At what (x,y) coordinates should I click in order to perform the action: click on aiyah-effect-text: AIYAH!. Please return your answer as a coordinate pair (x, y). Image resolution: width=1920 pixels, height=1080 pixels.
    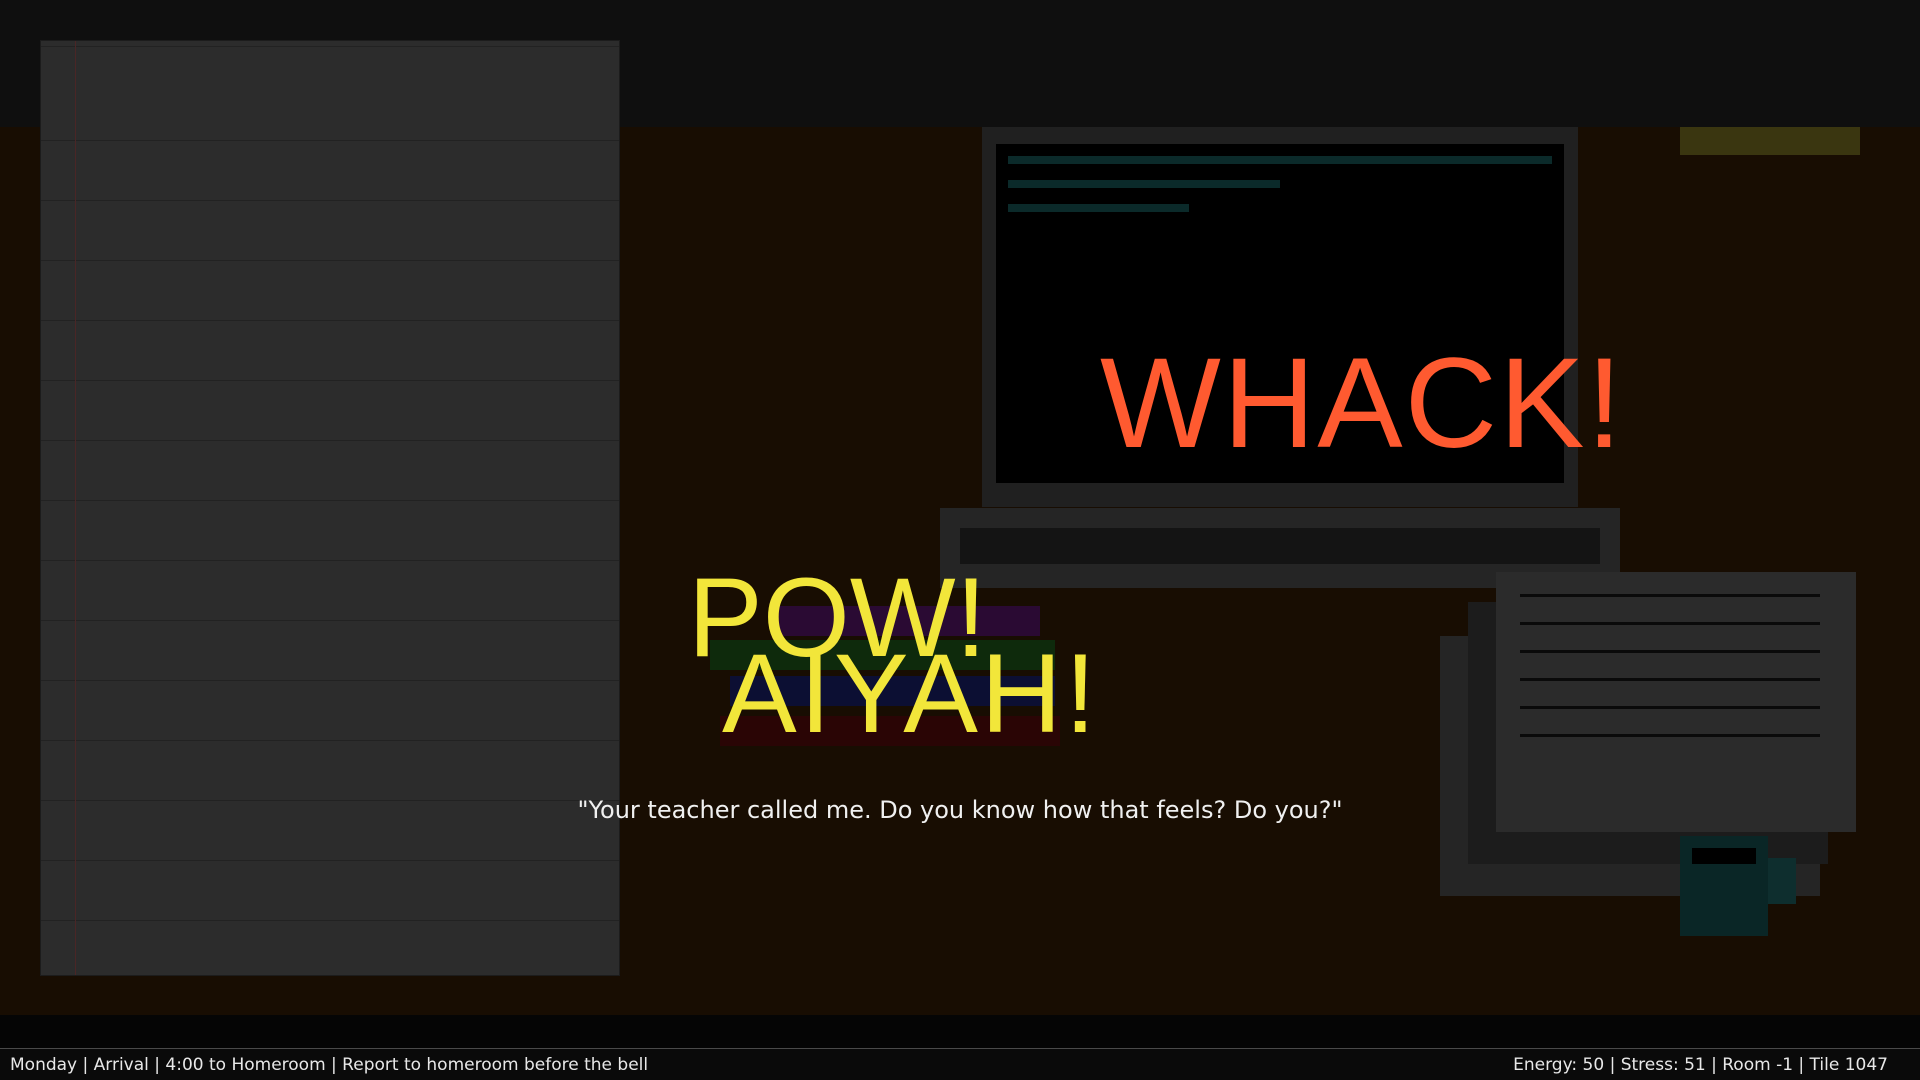
    Looking at the image, I should click on (910, 693).